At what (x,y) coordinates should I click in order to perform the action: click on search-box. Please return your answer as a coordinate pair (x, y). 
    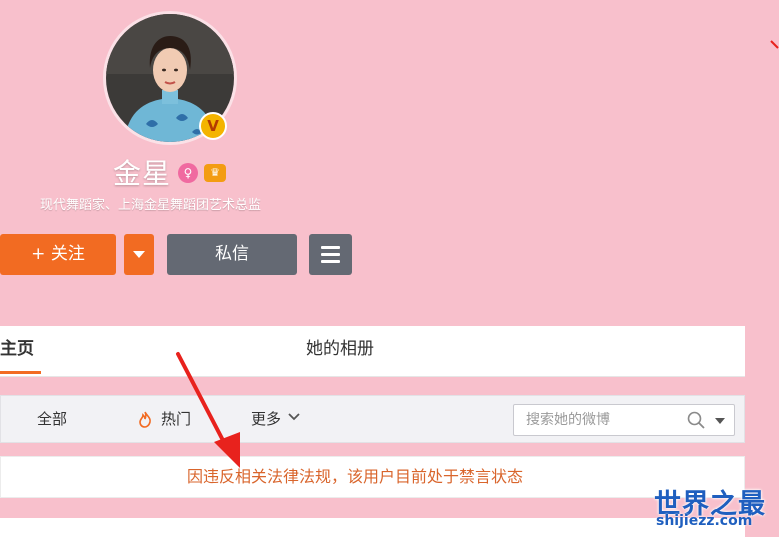
    Looking at the image, I should click on (624, 420).